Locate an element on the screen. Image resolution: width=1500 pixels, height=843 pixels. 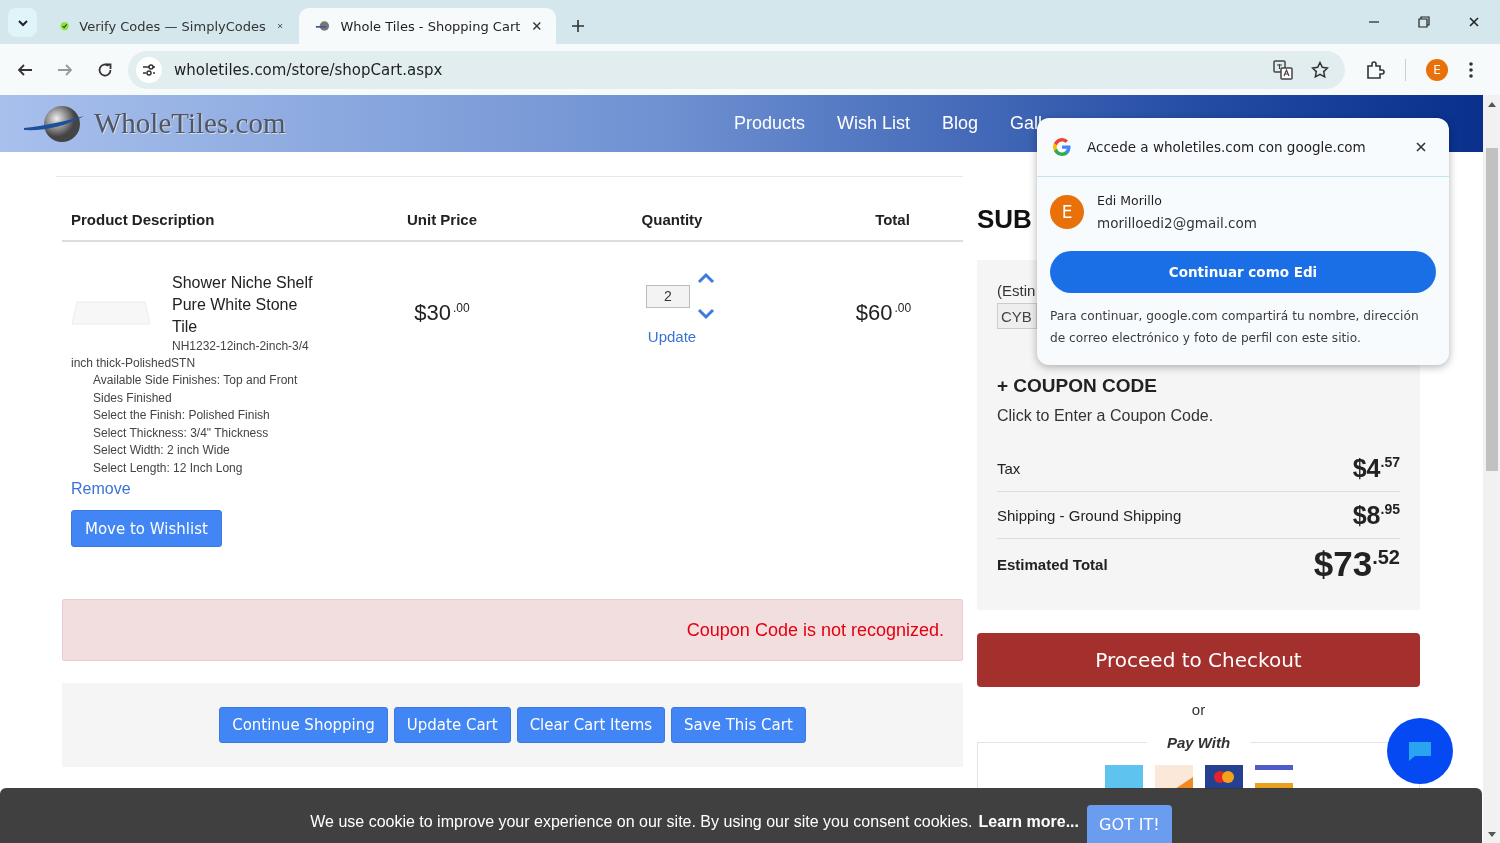
mastercard-icon is located at coordinates (1223, 777).